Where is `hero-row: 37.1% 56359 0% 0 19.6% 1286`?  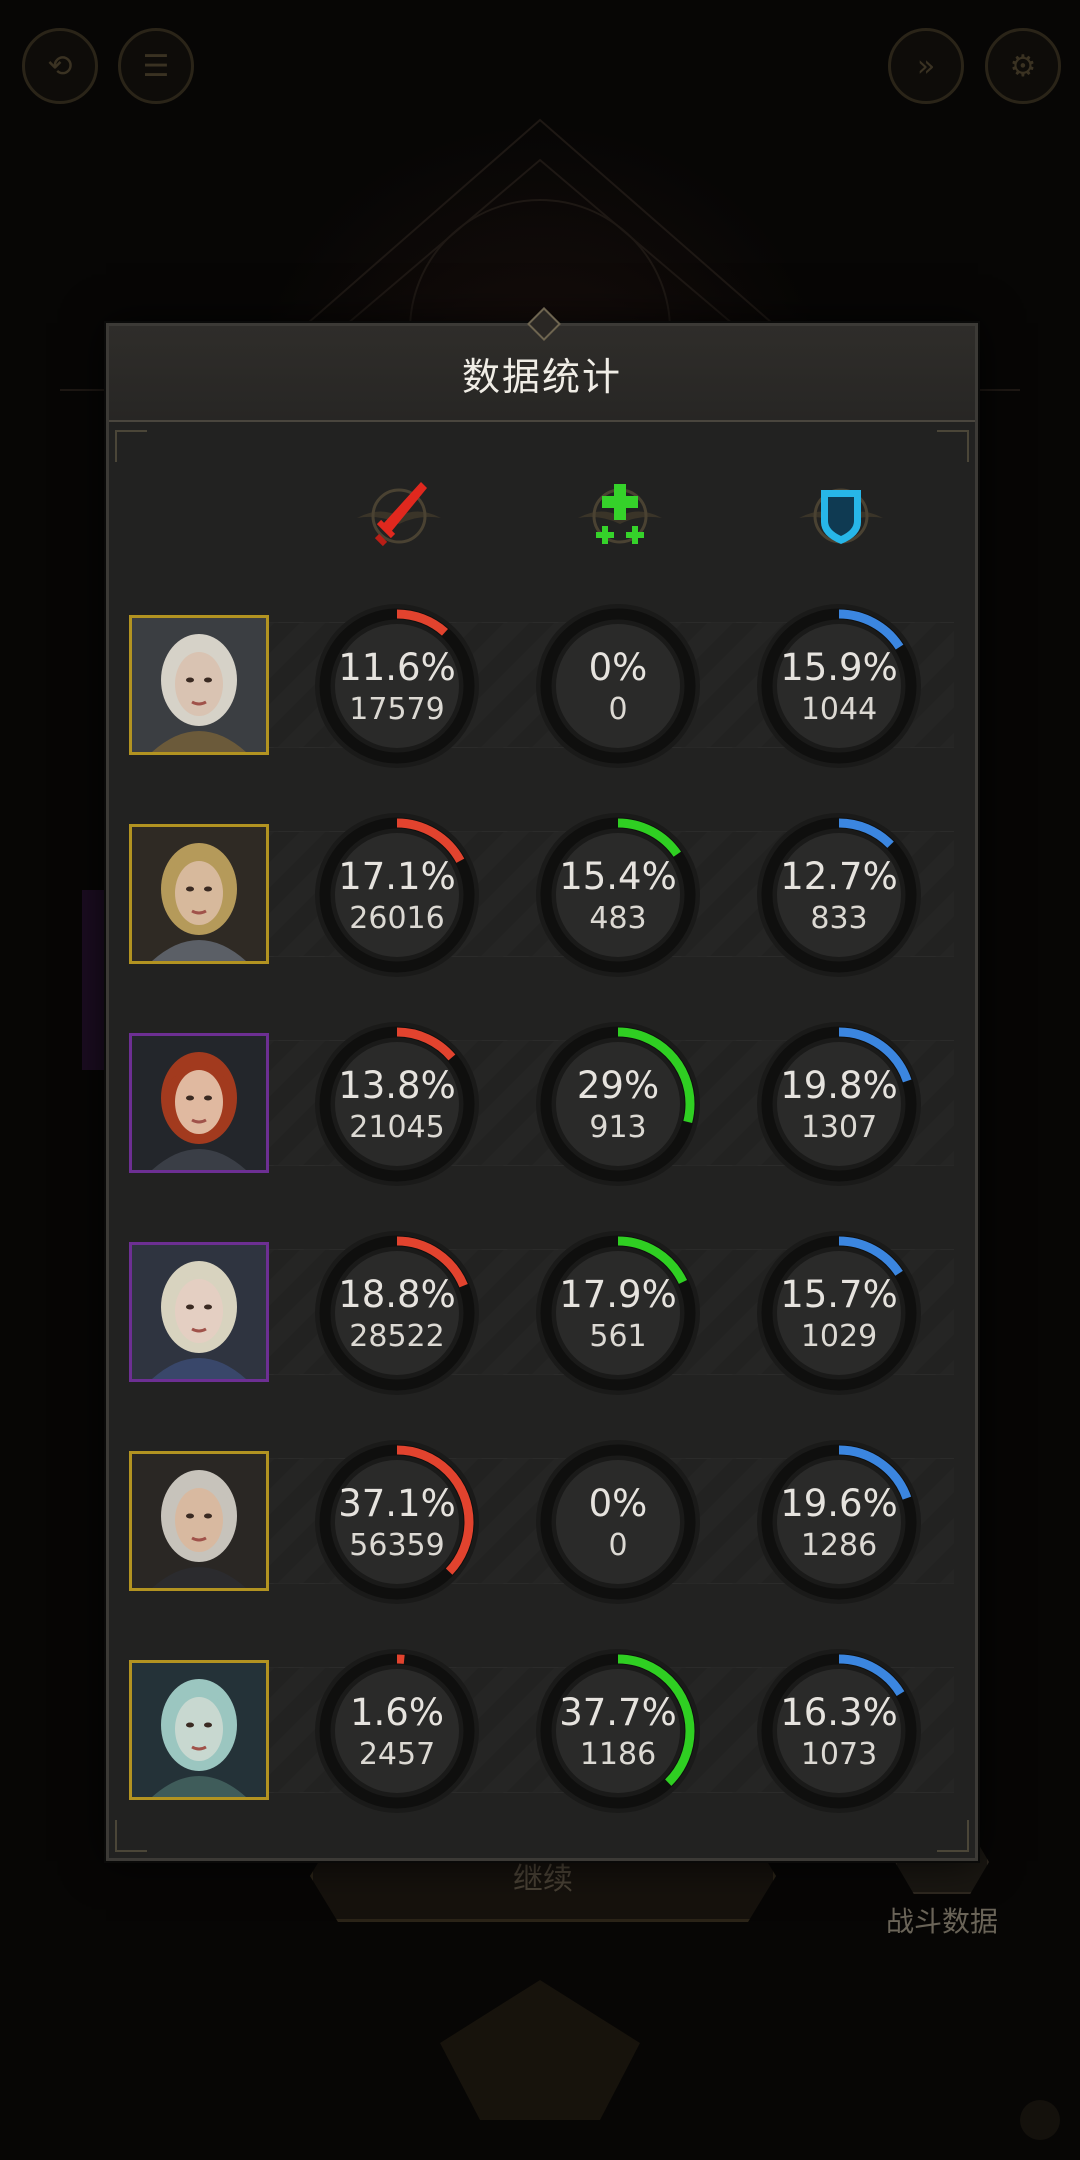 hero-row: 37.1% 56359 0% 0 19.6% 1286 is located at coordinates (544, 1520).